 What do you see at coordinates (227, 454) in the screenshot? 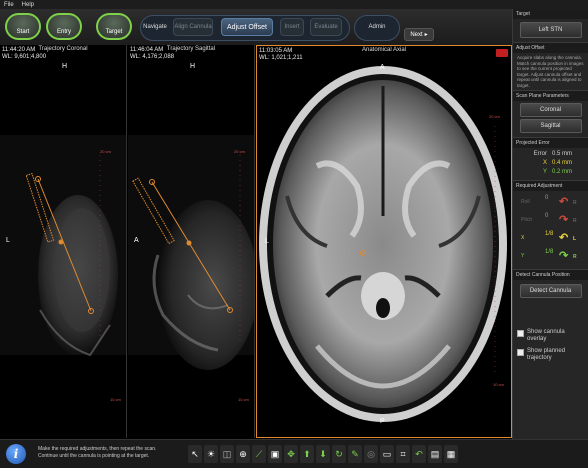
I see `window-level-tool-icon: ◫` at bounding box center [227, 454].